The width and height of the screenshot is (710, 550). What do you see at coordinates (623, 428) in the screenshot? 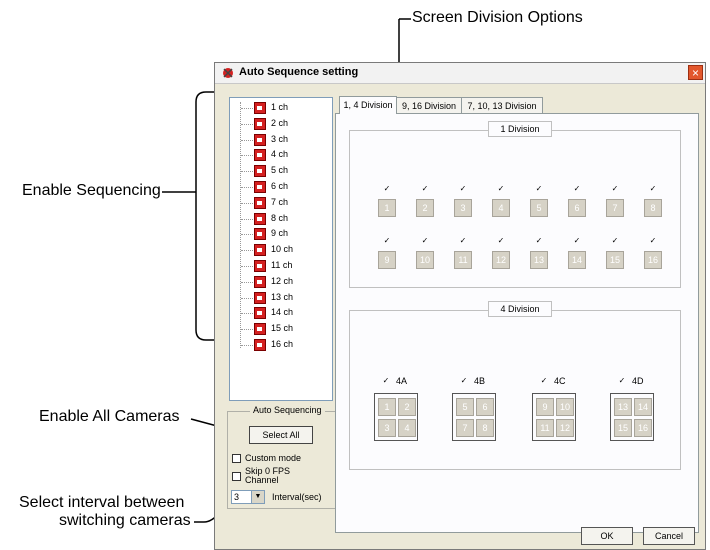
I see `quad-cell-button: 15` at bounding box center [623, 428].